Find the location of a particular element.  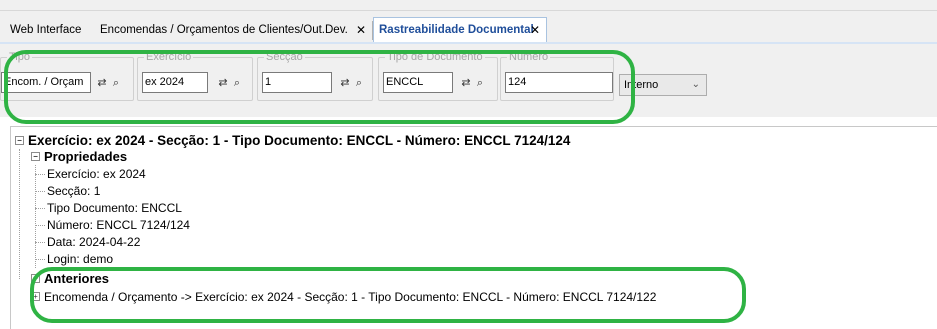

divider is located at coordinates (468, 10).